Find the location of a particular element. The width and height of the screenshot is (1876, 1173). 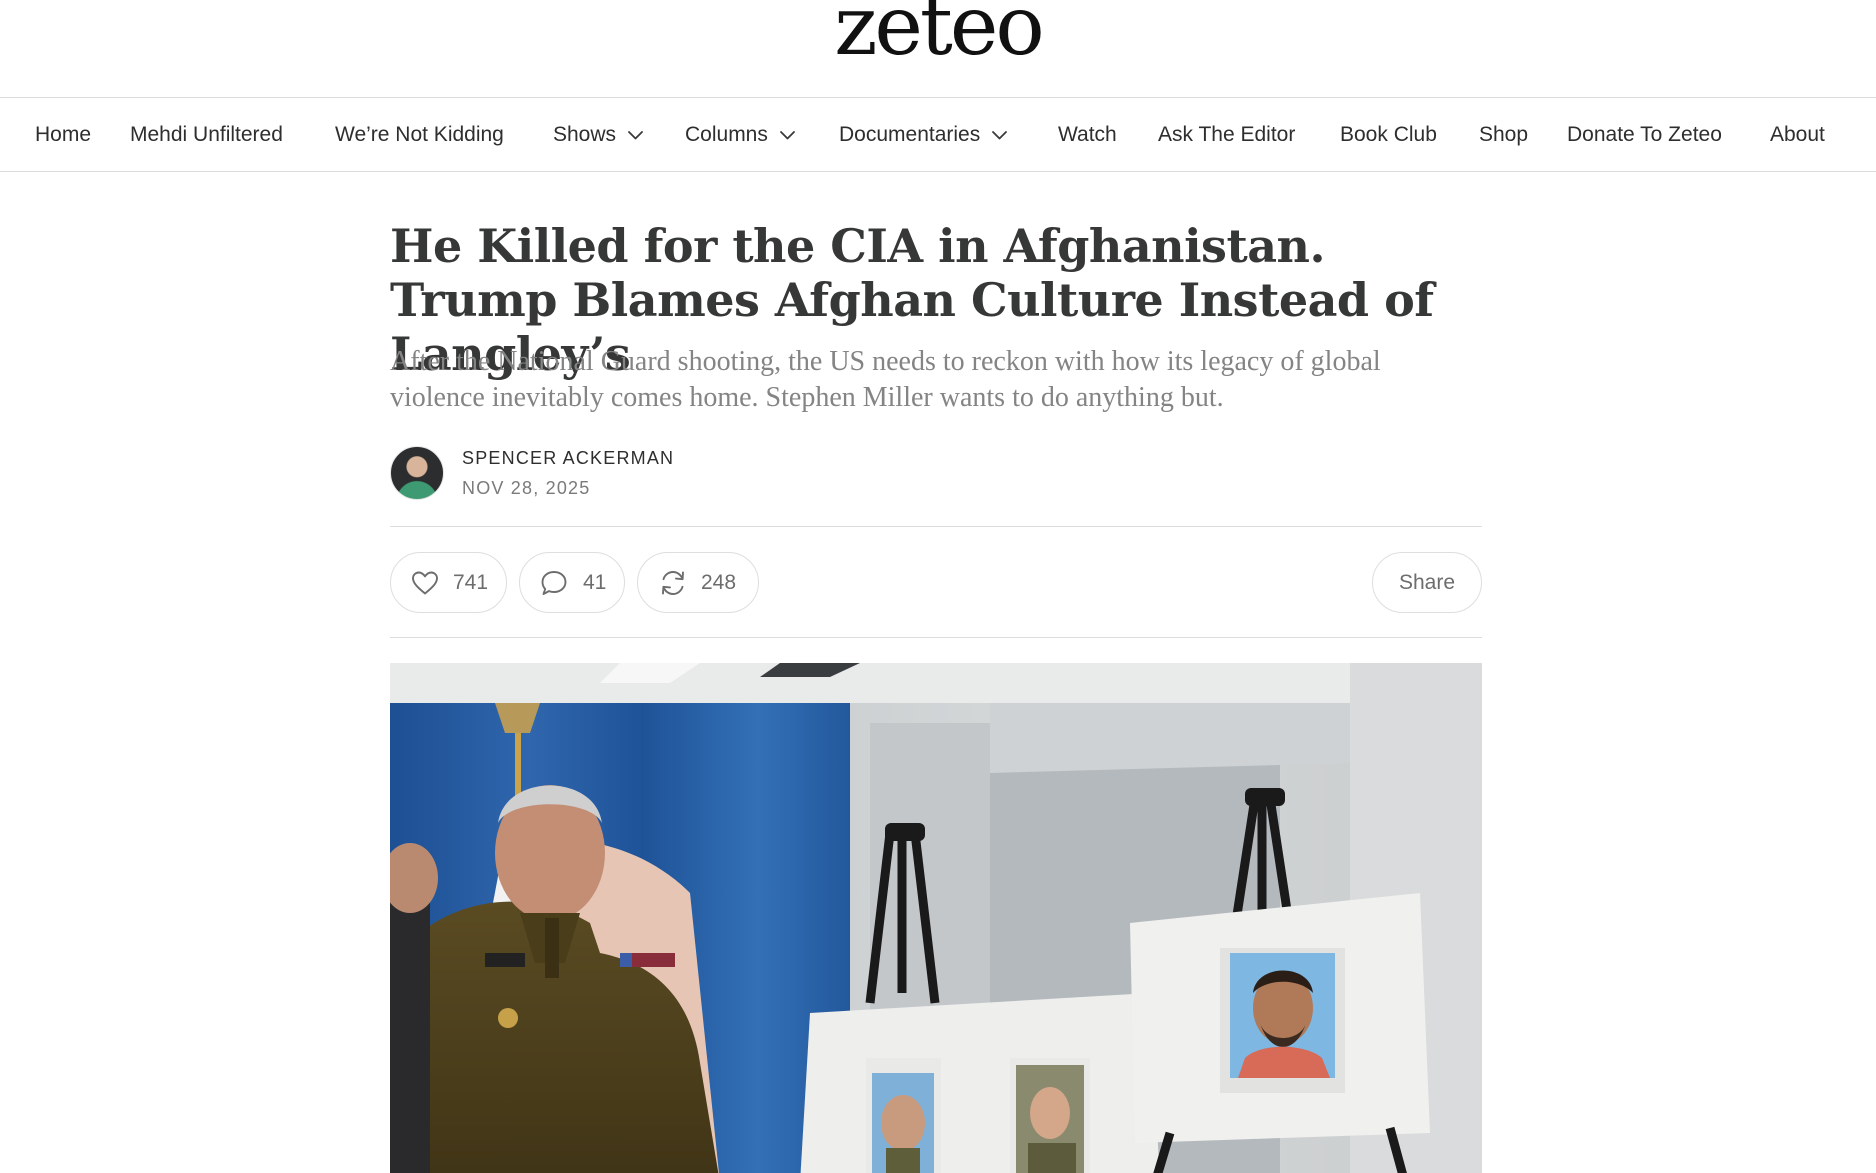

nav-item-label: Book Club is located at coordinates (1388, 134).